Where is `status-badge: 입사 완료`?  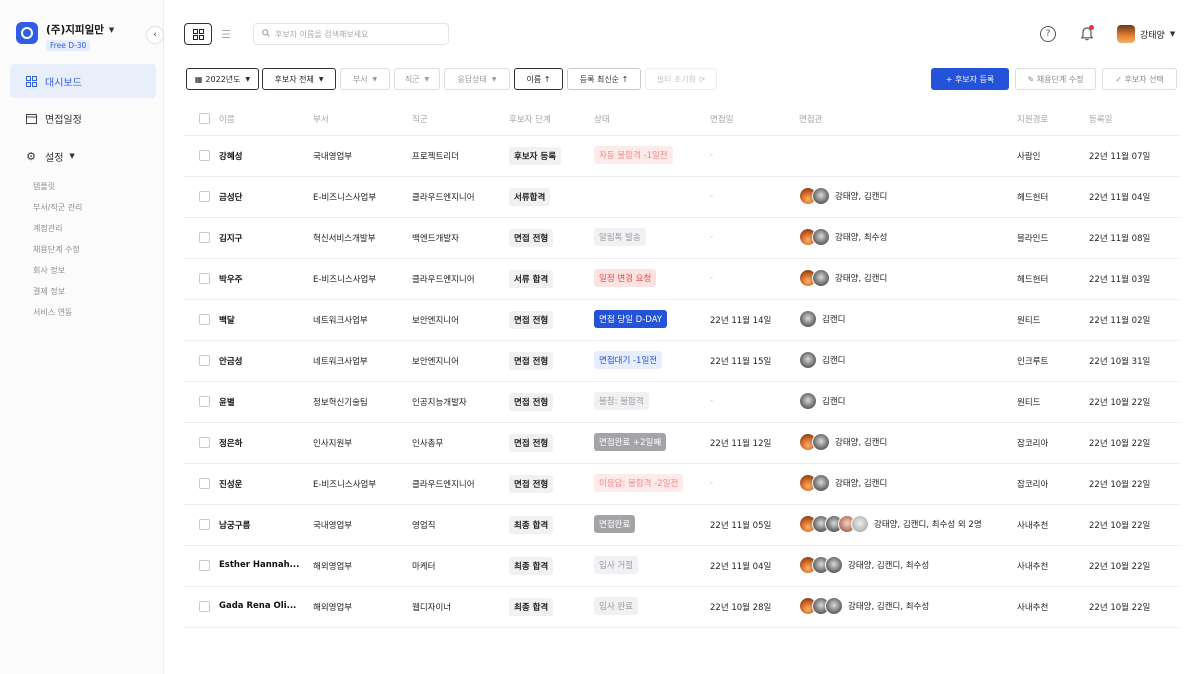
status-badge: 입사 완료 is located at coordinates (616, 606).